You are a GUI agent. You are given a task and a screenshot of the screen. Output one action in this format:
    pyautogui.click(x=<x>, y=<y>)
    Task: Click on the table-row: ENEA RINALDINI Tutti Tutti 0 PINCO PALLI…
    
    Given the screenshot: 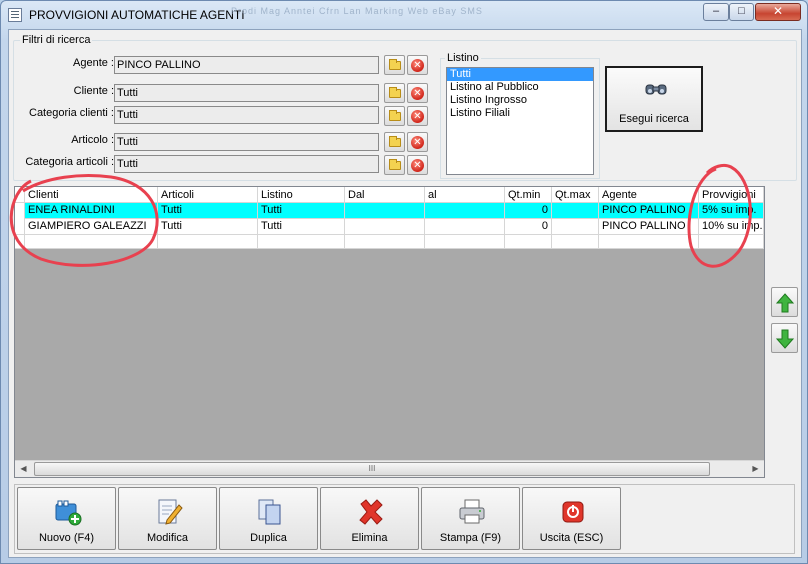 What is the action you would take?
    pyautogui.click(x=389, y=211)
    